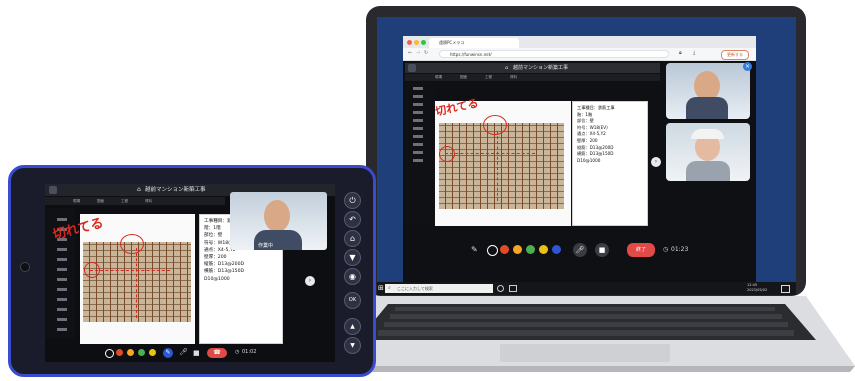  What do you see at coordinates (426, 53) in the screenshot?
I see `reload-icon: ↻` at bounding box center [426, 53].